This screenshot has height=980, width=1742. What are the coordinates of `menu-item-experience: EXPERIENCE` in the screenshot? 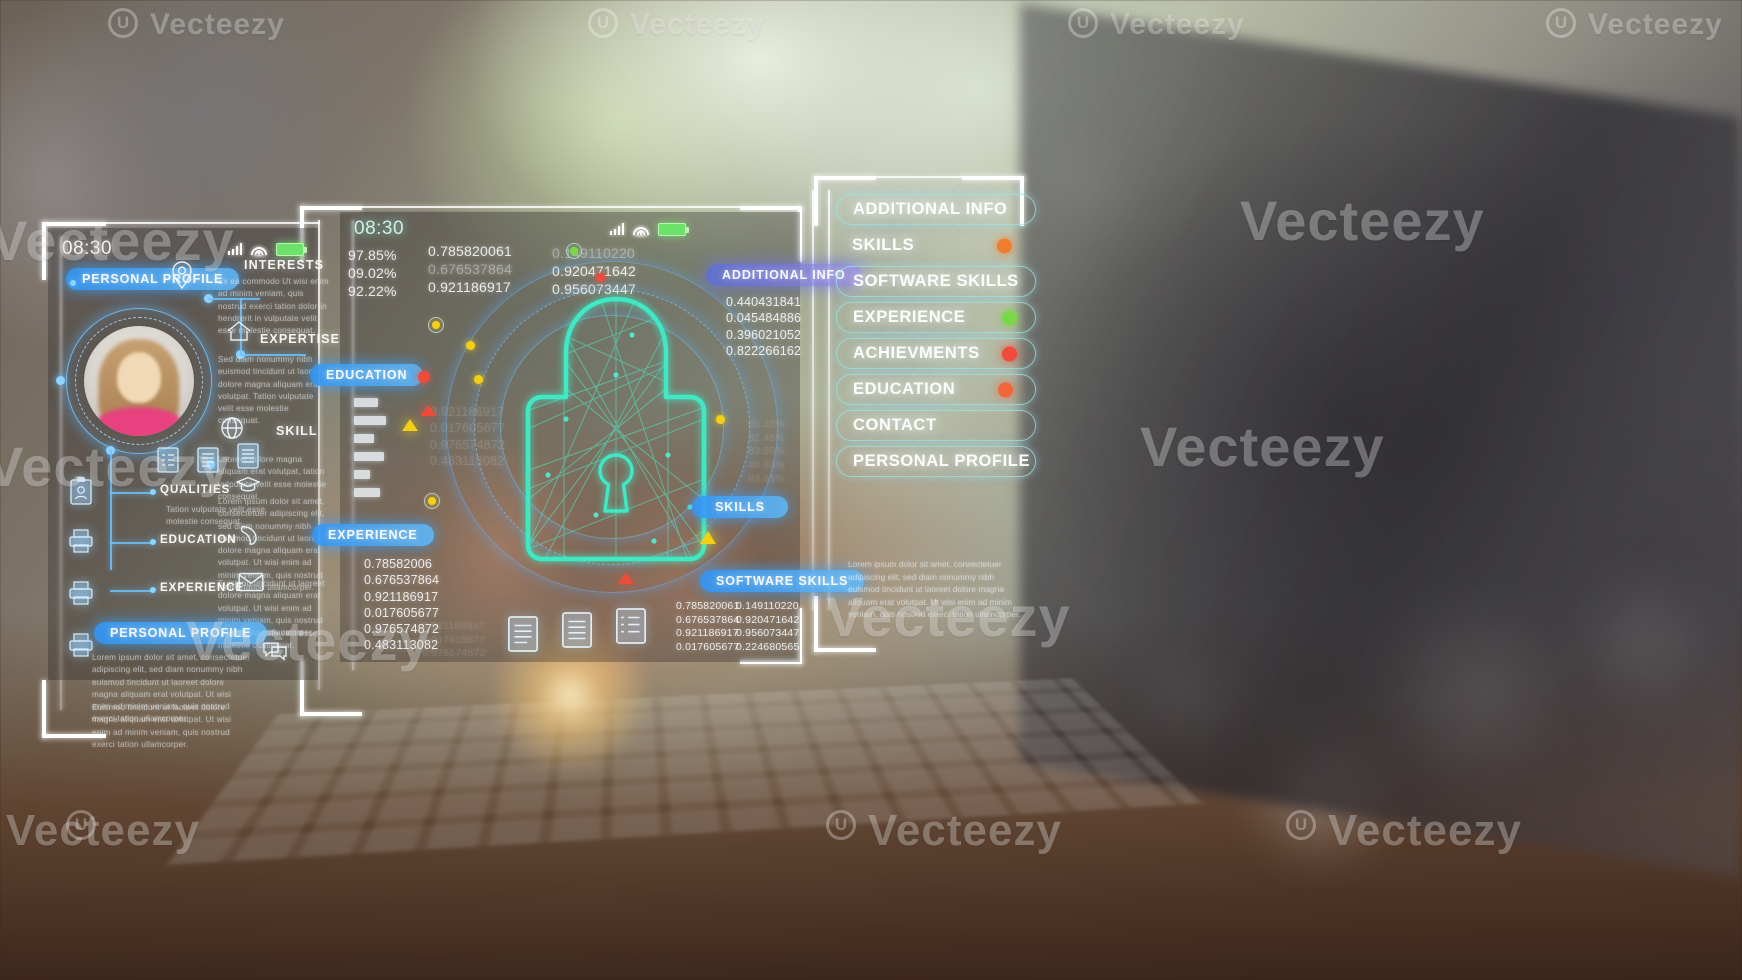 It's located at (936, 317).